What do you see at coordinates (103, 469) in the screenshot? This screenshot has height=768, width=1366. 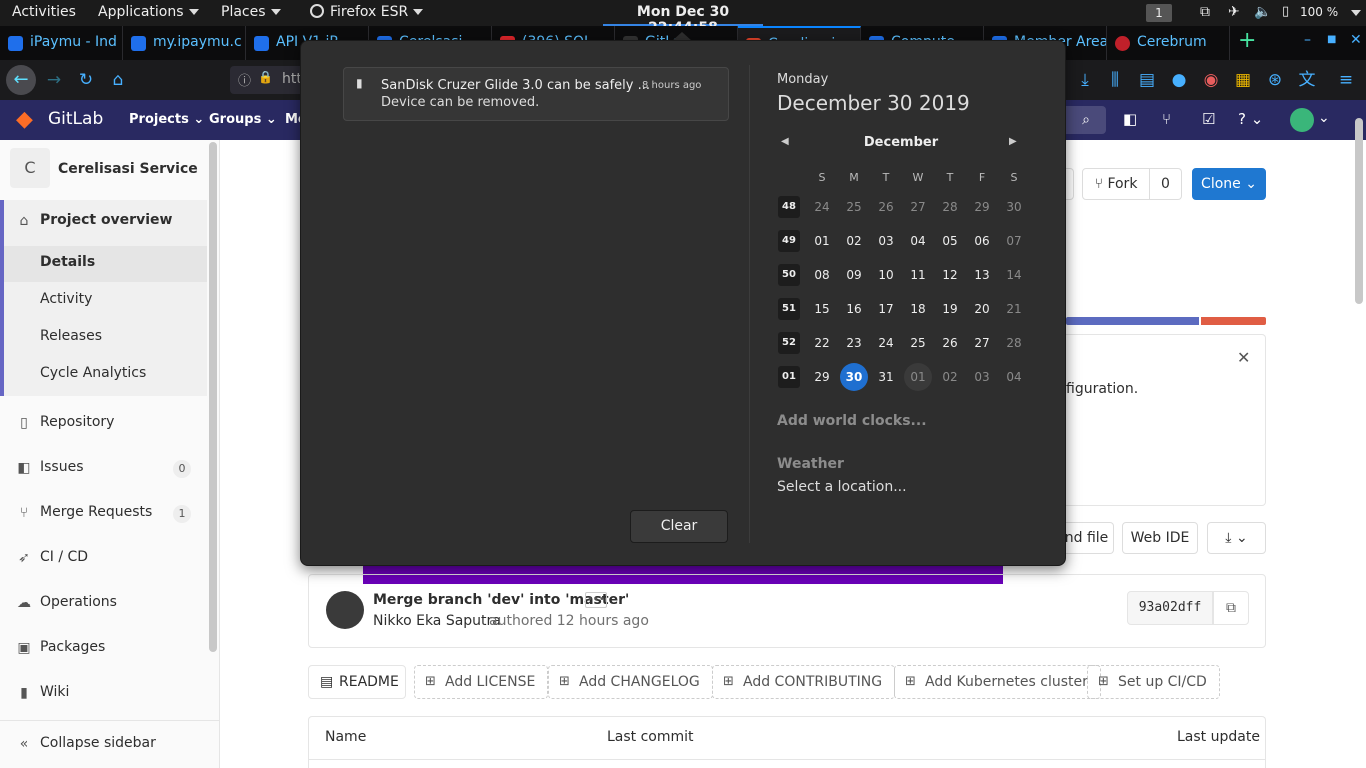 I see `sidebar-item-issues: ◧ Issues 0` at bounding box center [103, 469].